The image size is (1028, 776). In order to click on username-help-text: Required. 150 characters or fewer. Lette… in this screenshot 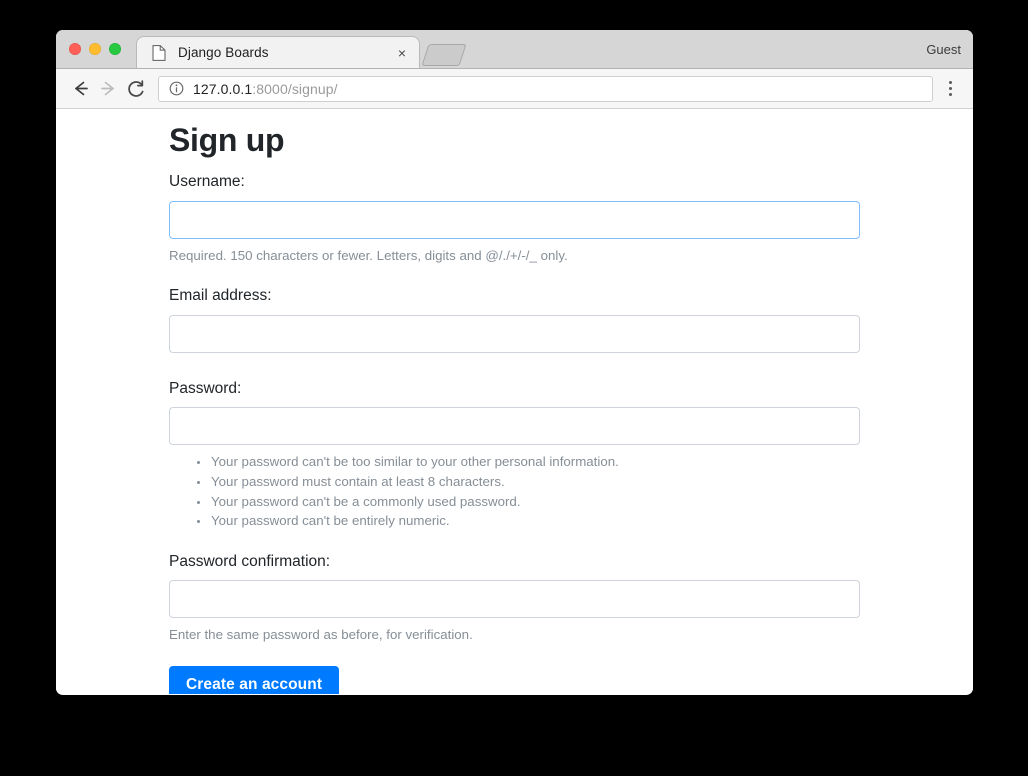, I will do `click(368, 255)`.